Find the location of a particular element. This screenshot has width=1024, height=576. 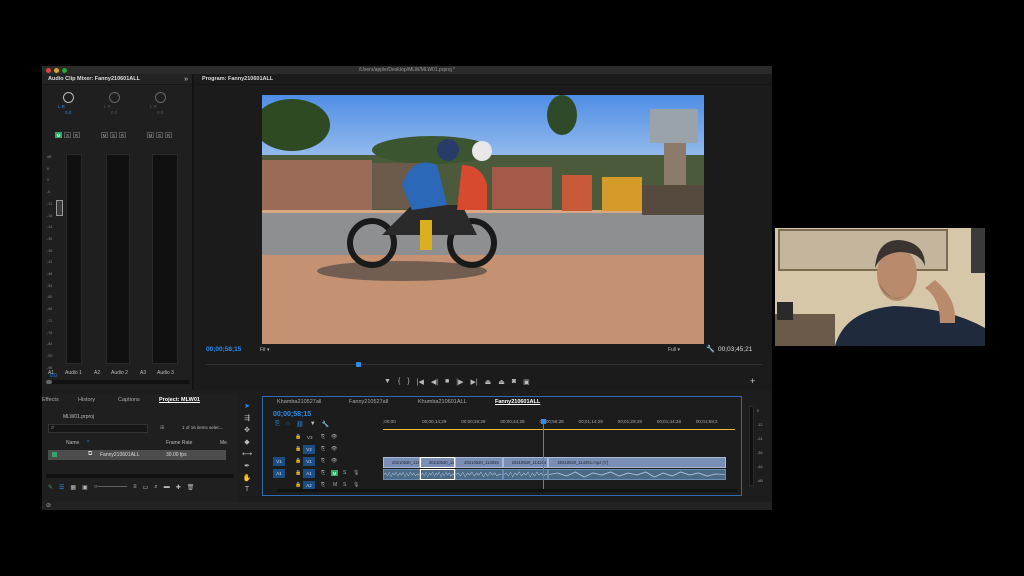

step-back-icon: ◀| is located at coordinates (434, 383).